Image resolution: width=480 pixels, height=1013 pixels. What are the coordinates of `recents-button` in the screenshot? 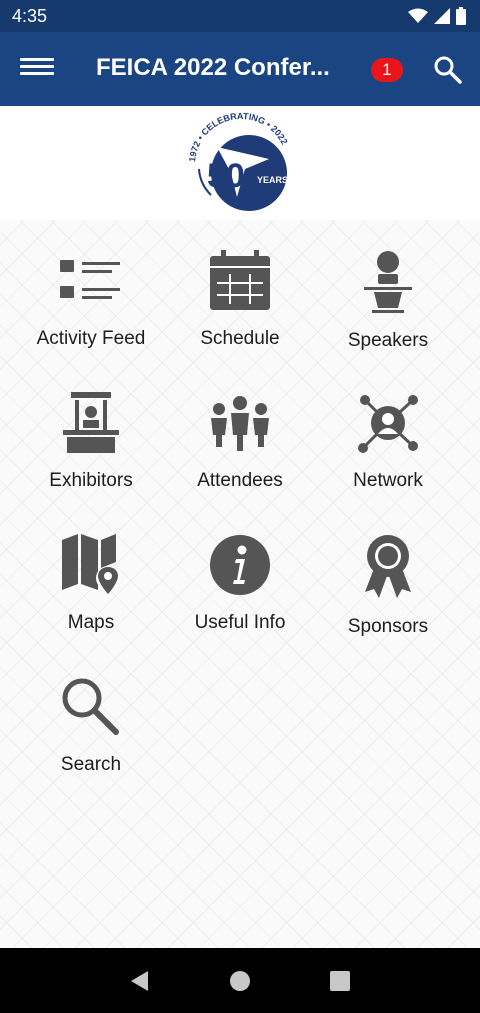 It's located at (340, 981).